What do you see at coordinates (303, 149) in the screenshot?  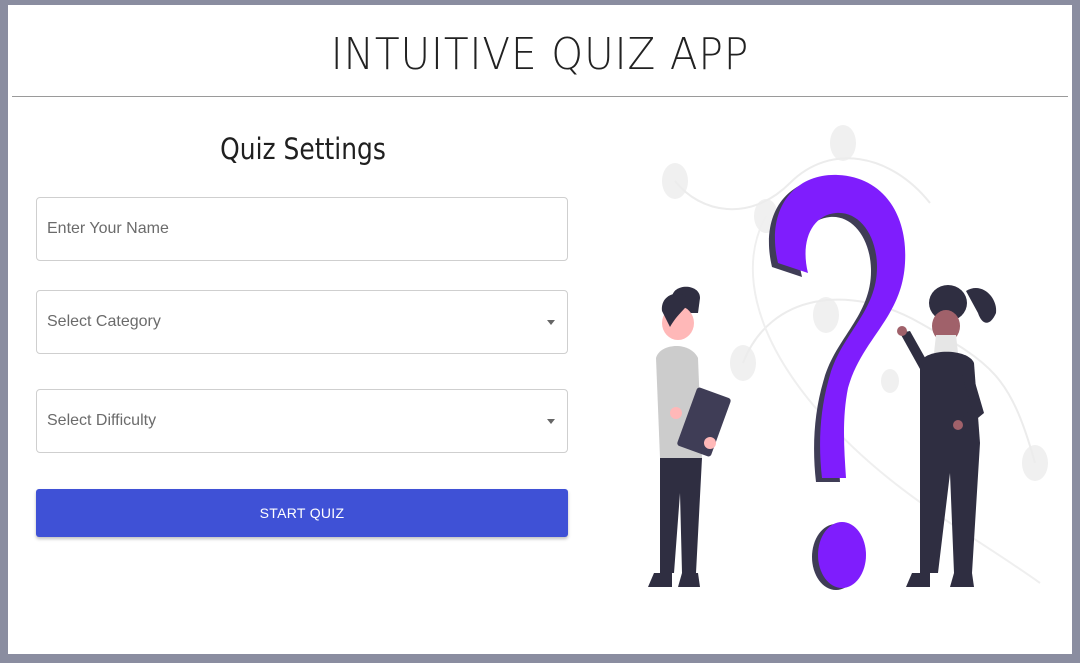 I see `quiz-settings-title: Quiz Settings` at bounding box center [303, 149].